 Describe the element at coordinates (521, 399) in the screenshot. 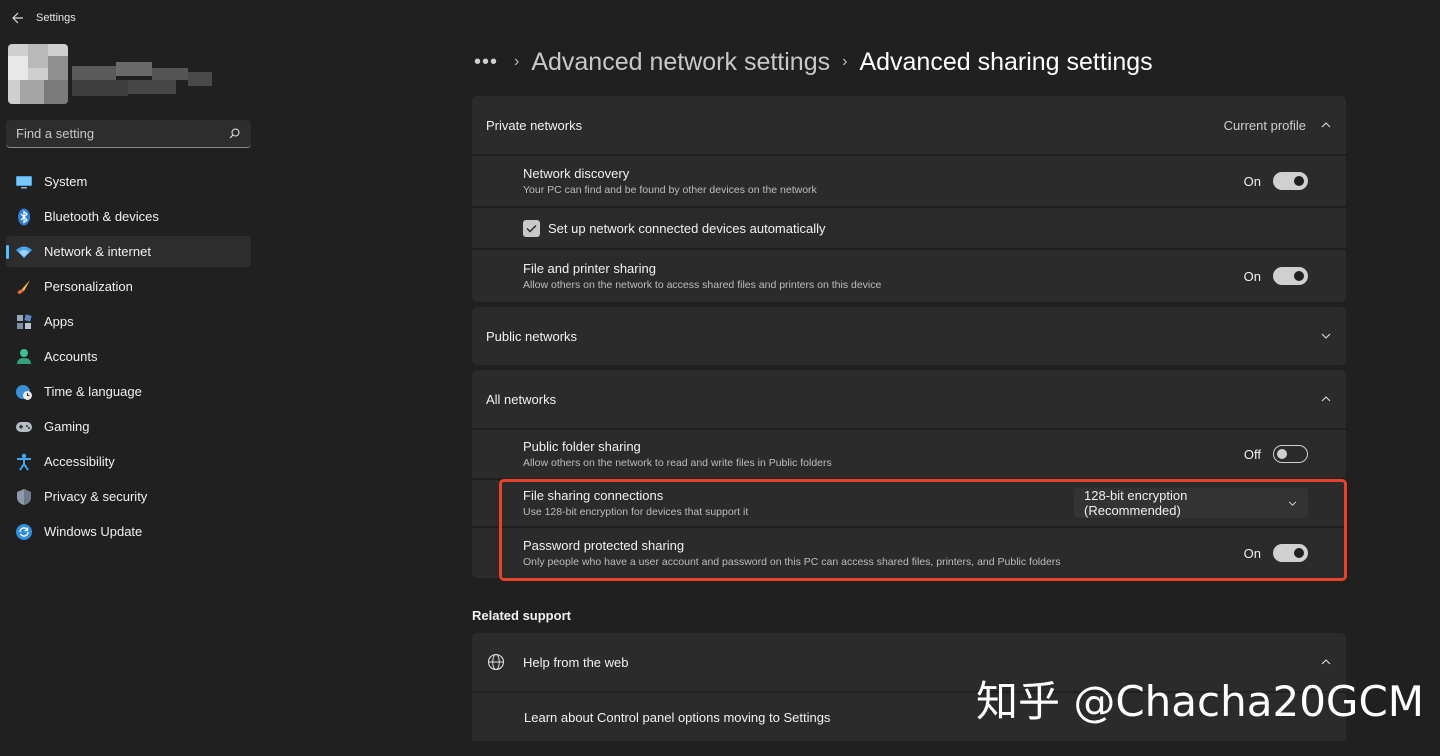

I see `section-title: All networks` at that location.